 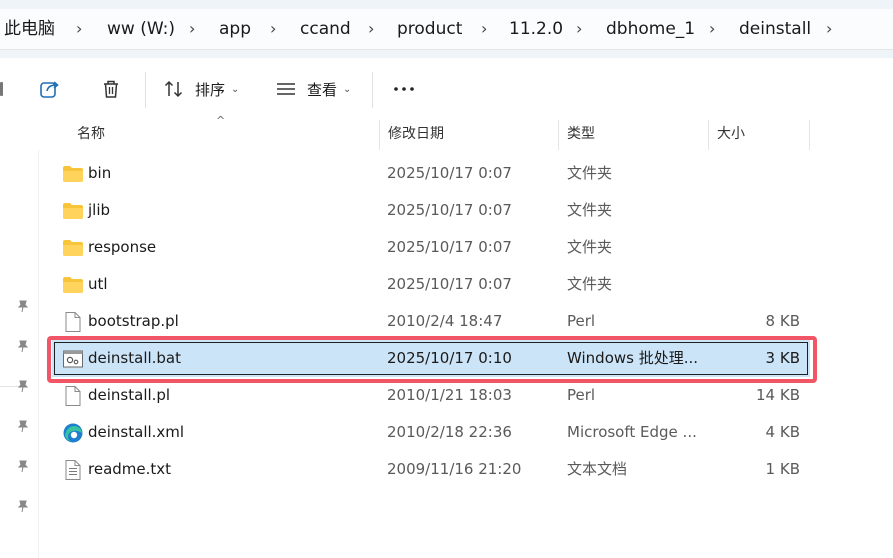 What do you see at coordinates (325, 29) in the screenshot?
I see `breadcrumb-item-ccand: ccand` at bounding box center [325, 29].